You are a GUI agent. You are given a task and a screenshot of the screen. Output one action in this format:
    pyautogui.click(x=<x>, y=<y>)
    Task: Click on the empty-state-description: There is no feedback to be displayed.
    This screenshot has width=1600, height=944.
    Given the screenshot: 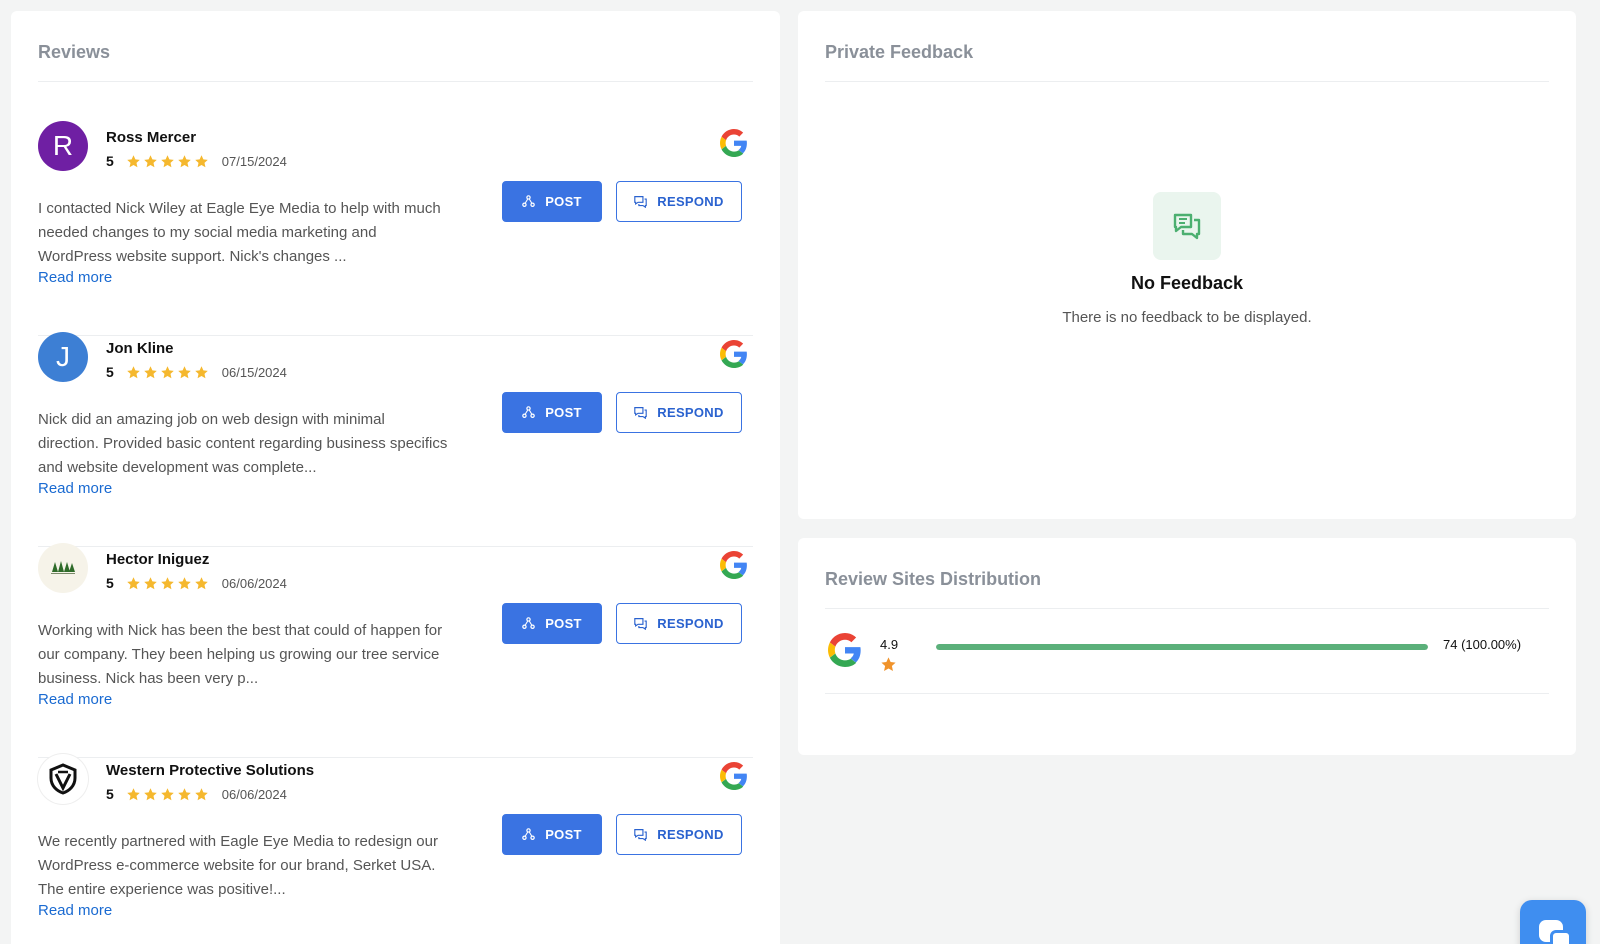 What is the action you would take?
    pyautogui.click(x=1187, y=317)
    